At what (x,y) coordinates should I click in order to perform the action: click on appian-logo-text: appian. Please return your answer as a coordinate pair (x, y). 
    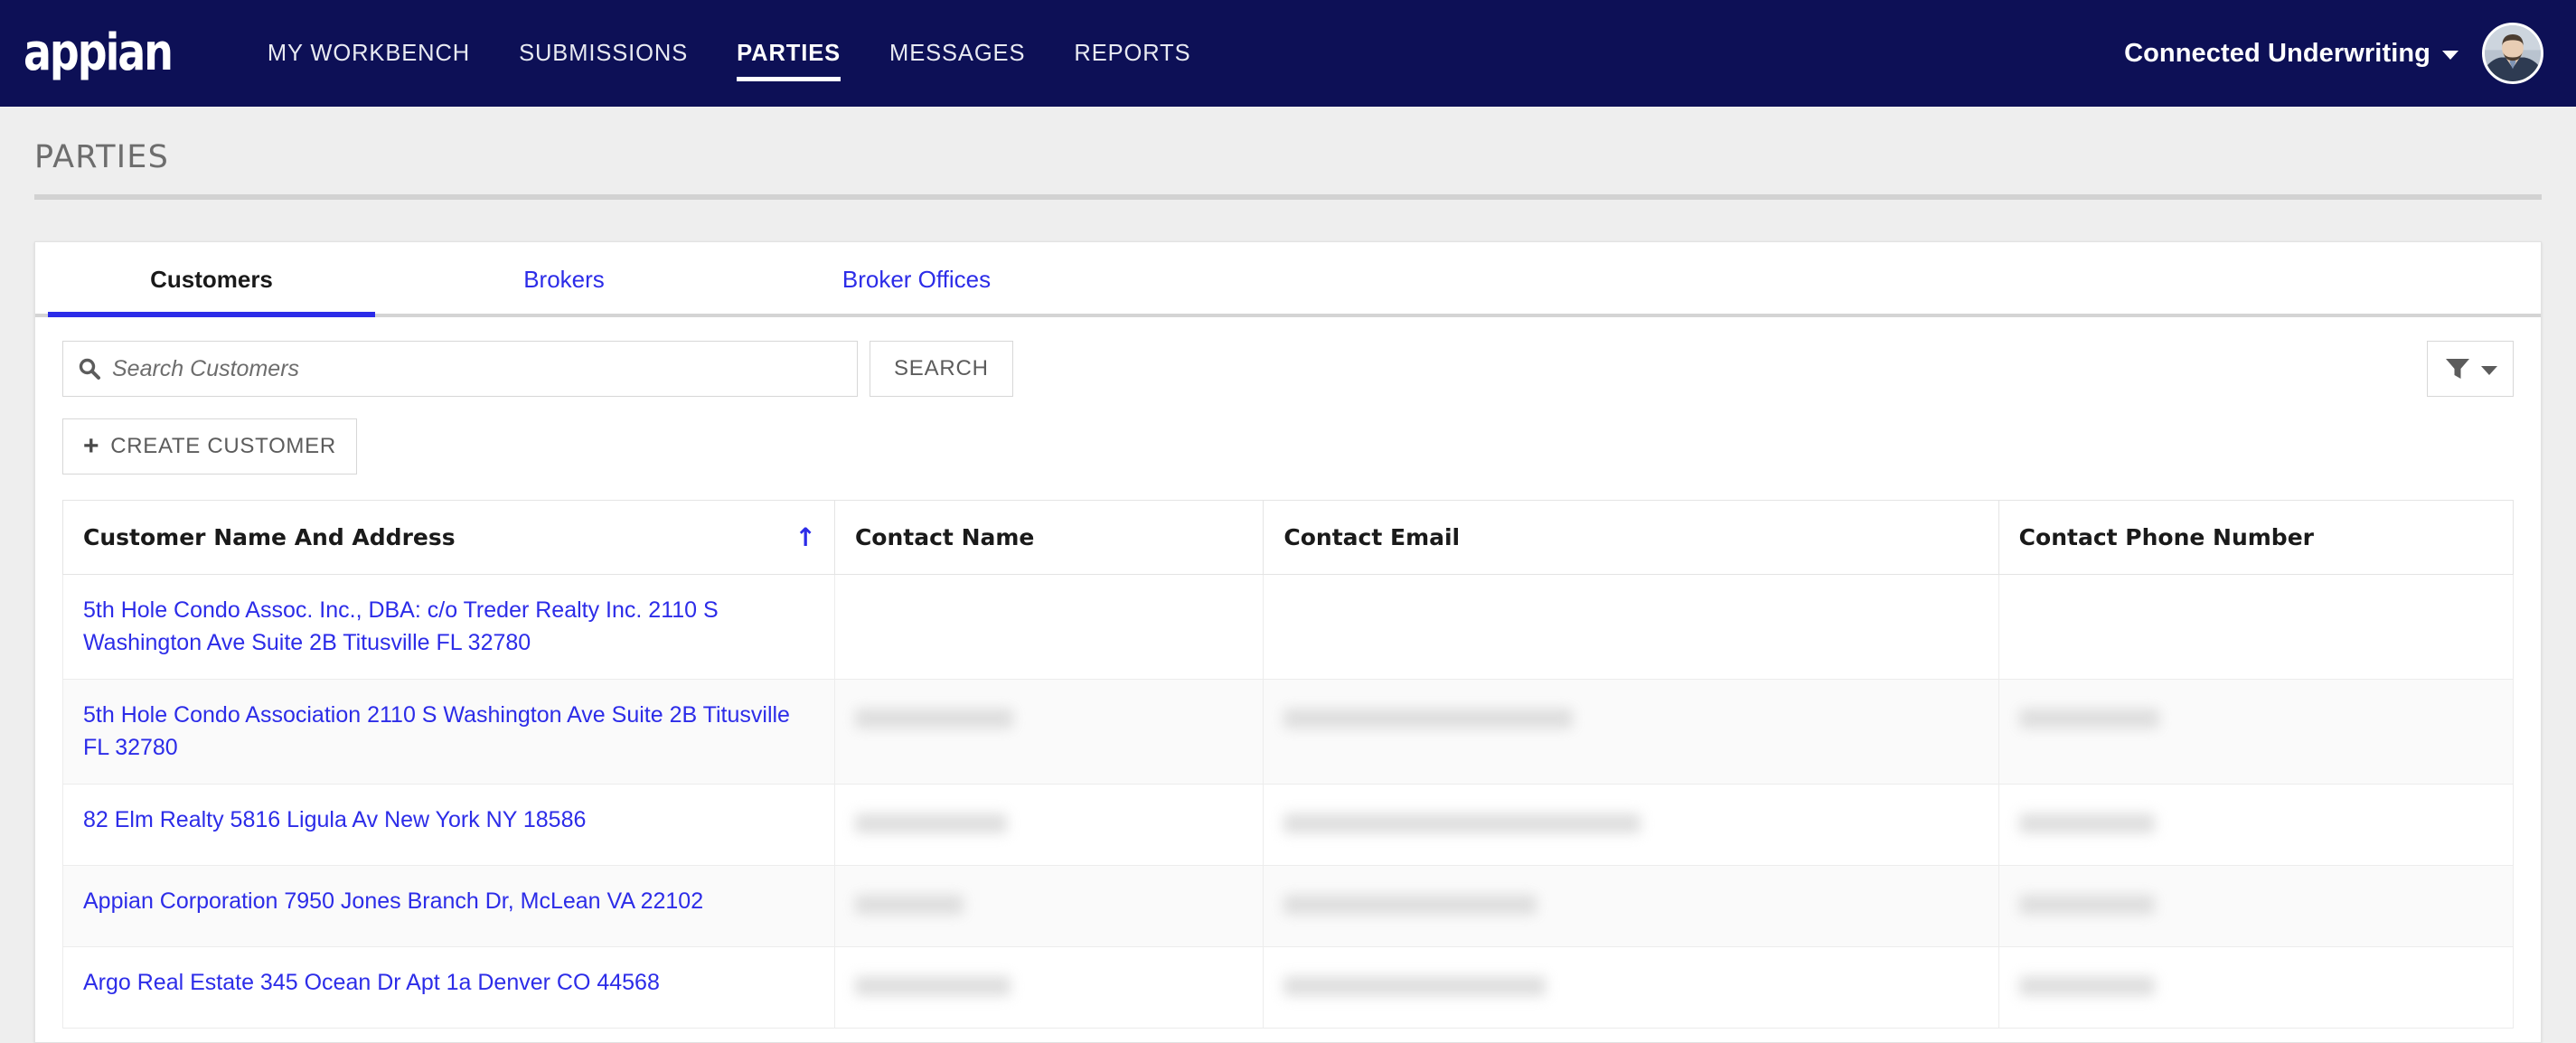
    Looking at the image, I should click on (99, 52).